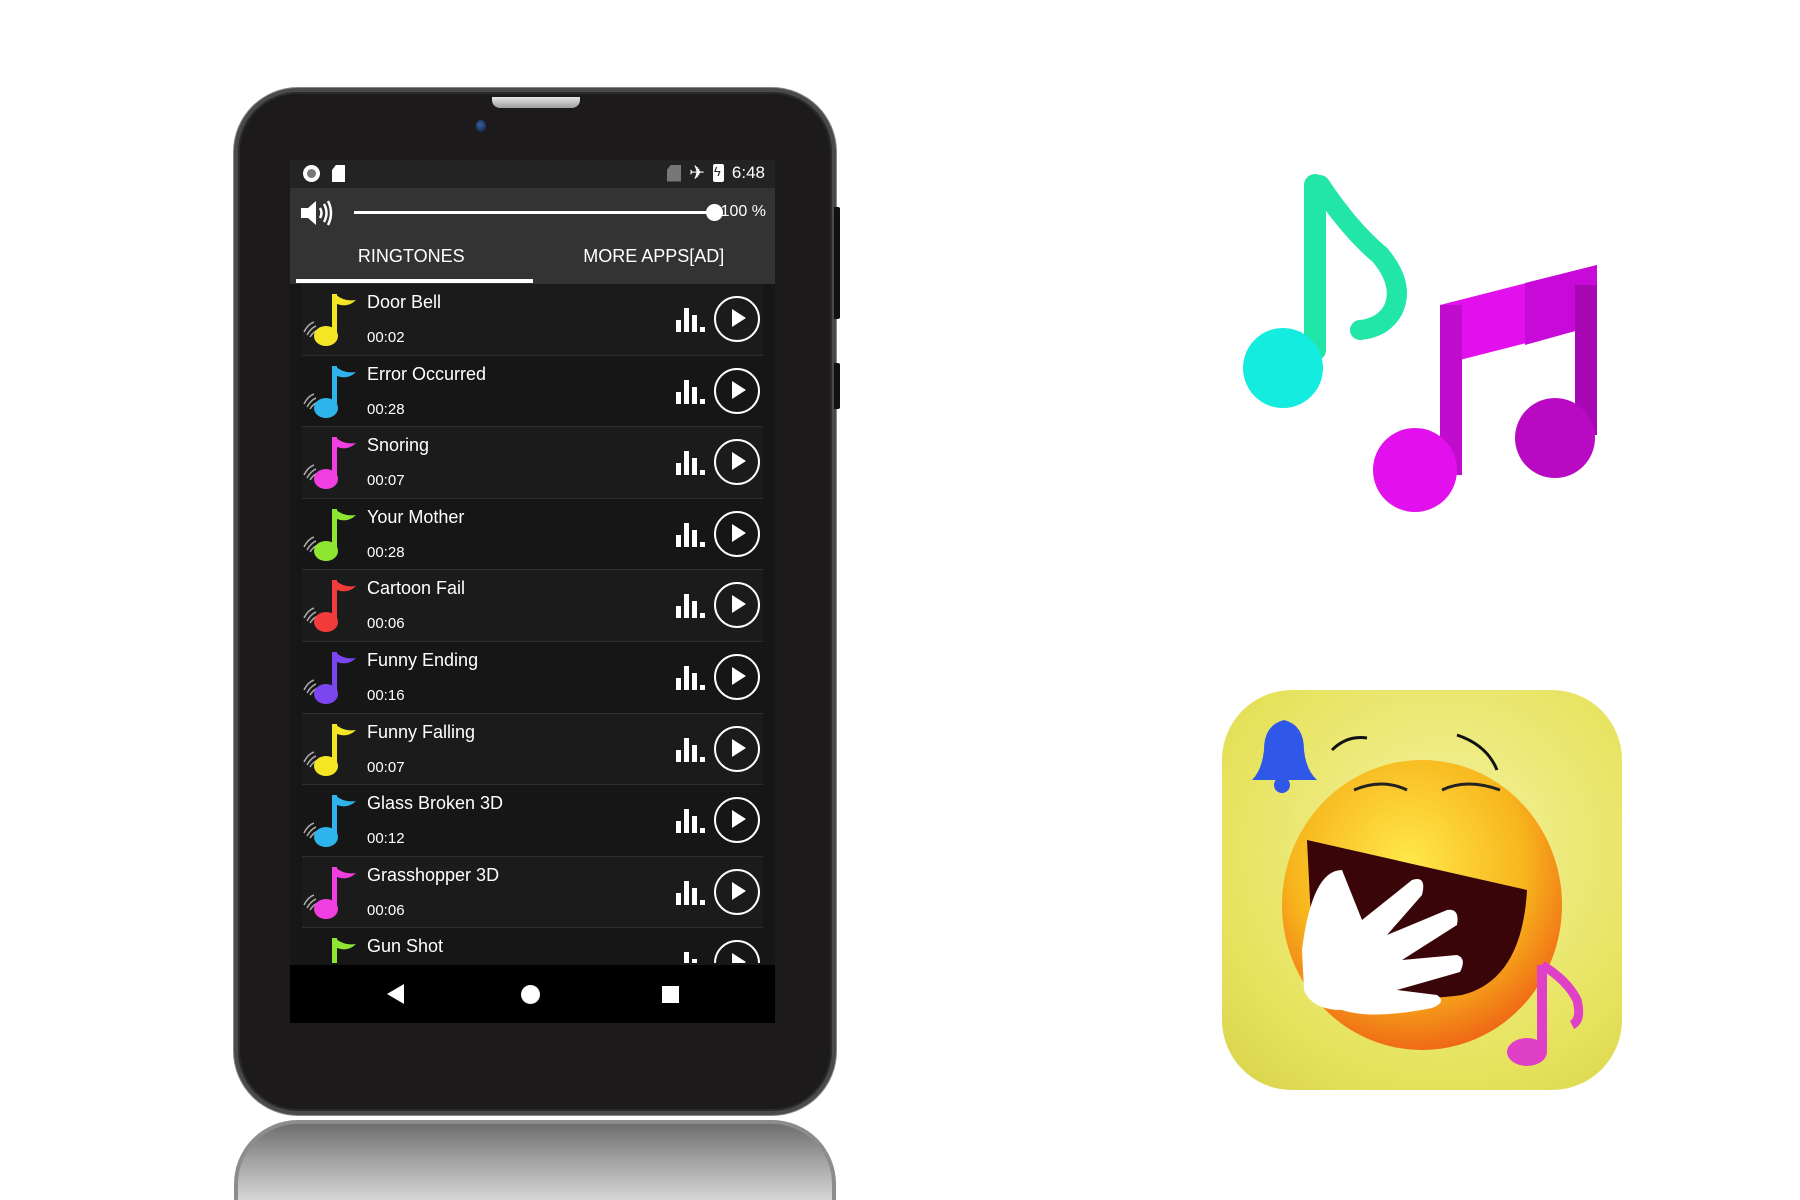 Image resolution: width=1800 pixels, height=1200 pixels. Describe the element at coordinates (696, 173) in the screenshot. I see `airplane-icon: ✈` at that location.